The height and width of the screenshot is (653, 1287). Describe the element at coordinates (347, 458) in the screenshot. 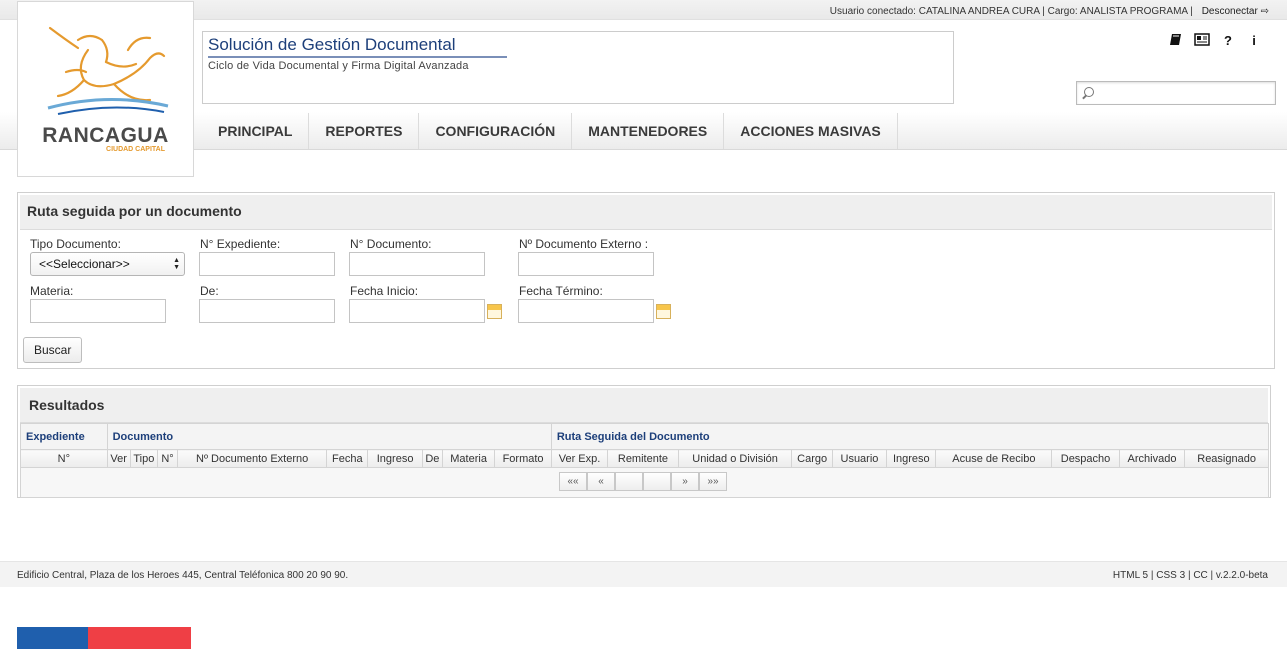

I see `col-fecha: Fecha` at that location.